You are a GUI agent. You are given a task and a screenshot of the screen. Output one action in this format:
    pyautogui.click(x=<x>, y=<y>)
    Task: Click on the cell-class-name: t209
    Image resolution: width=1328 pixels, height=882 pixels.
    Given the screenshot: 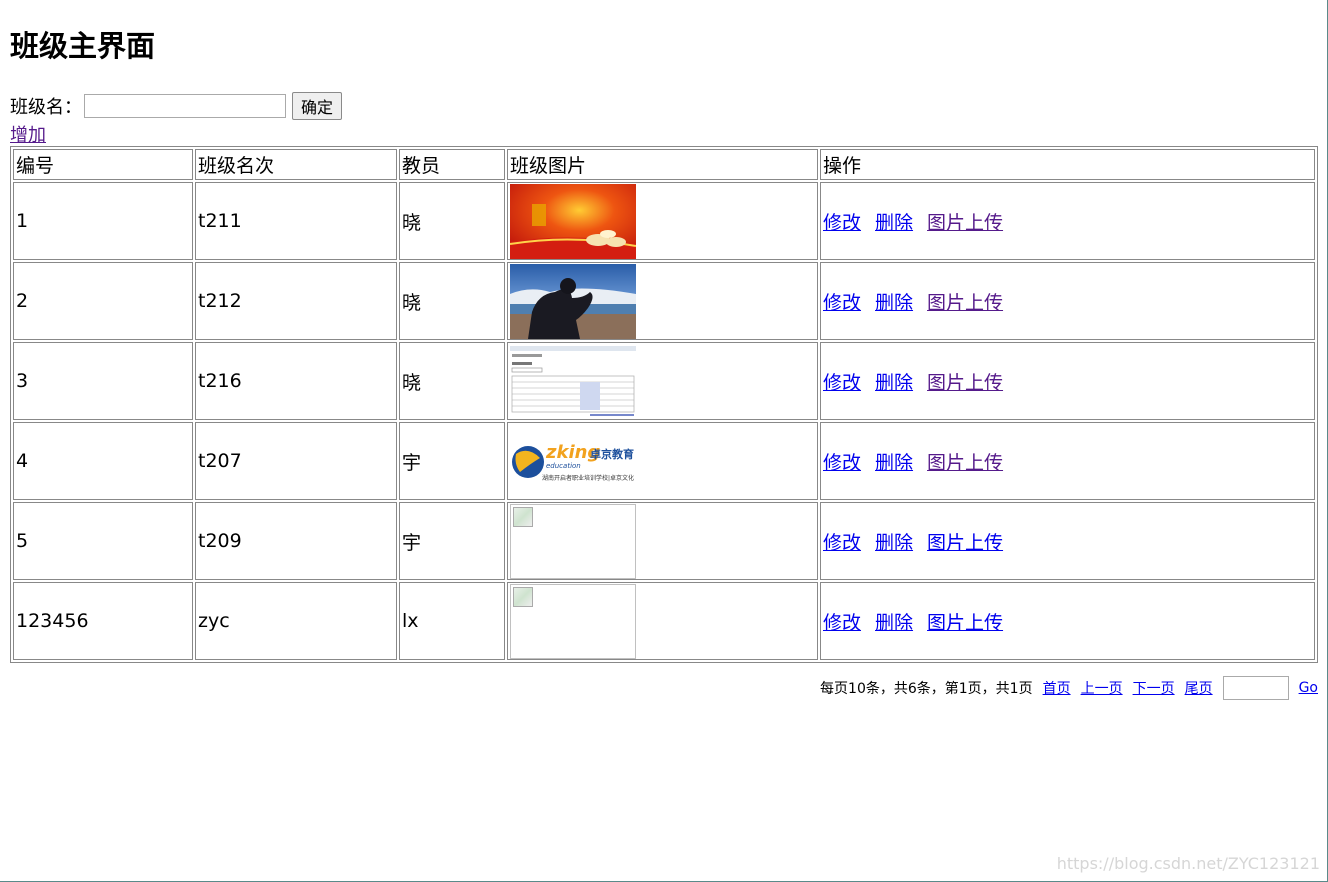 What is the action you would take?
    pyautogui.click(x=296, y=541)
    